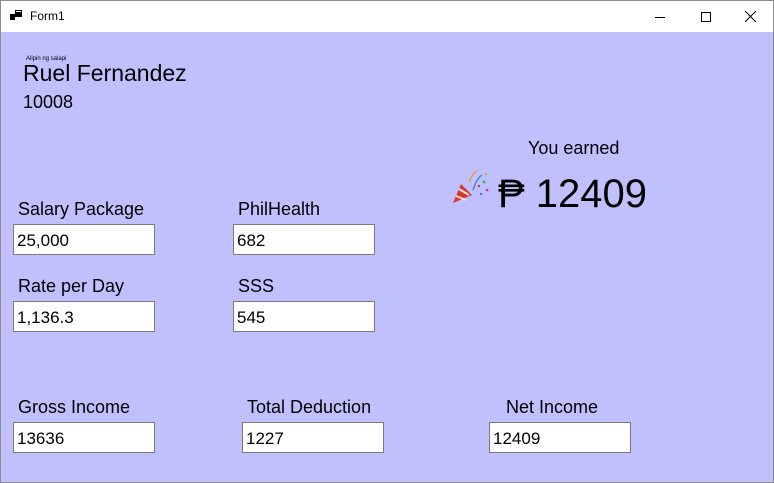 This screenshot has width=774, height=483. I want to click on maximize-button, so click(706, 16).